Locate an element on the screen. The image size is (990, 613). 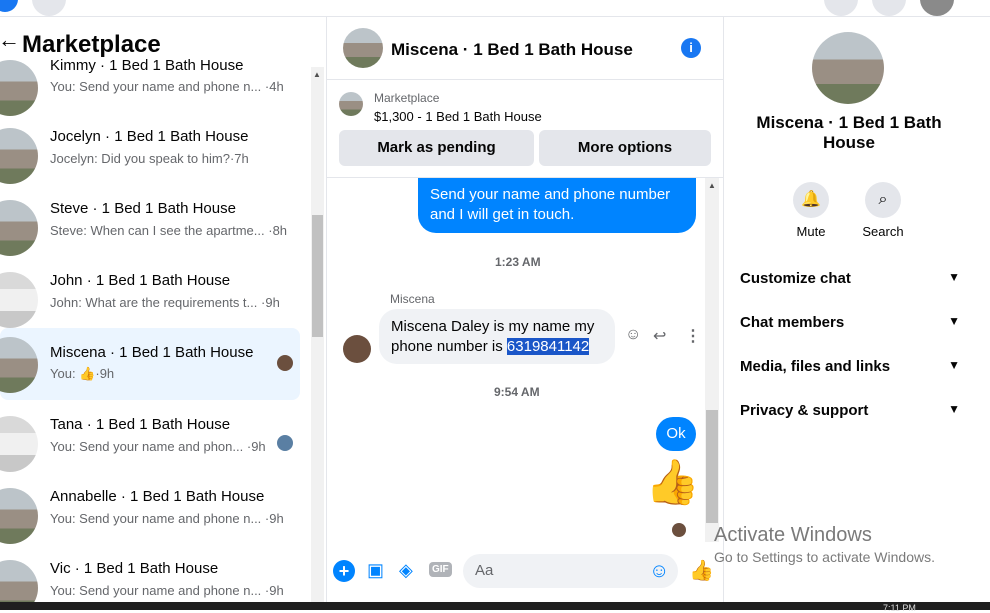
watermark-line-2: Go to Settings to activate Windows. is located at coordinates (824, 557).